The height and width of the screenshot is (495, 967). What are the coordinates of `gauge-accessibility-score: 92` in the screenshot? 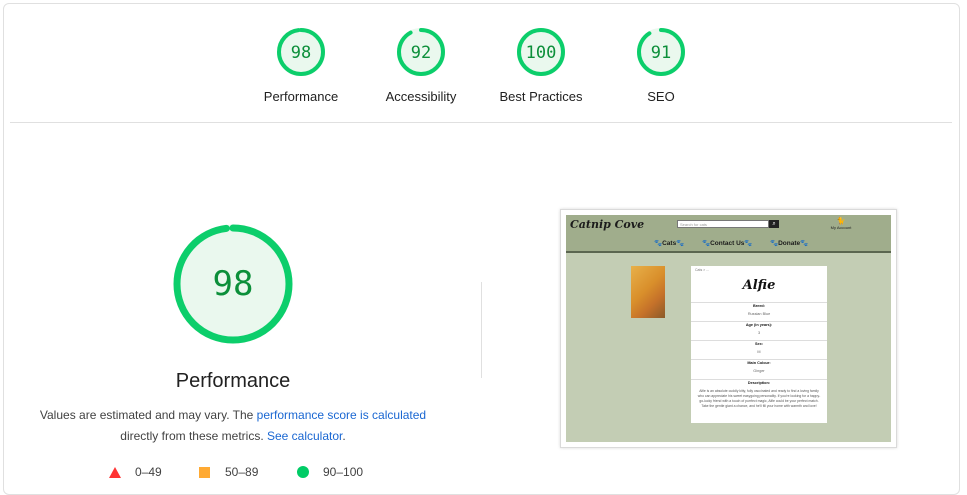 It's located at (421, 53).